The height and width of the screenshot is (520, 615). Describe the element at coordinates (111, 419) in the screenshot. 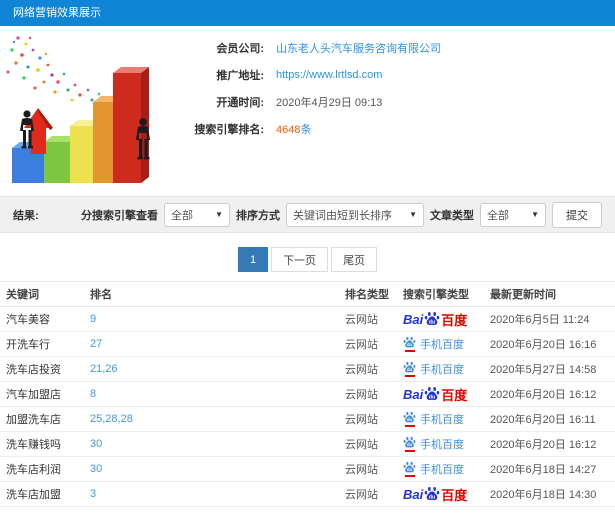

I see `rank-link: 25,28,28` at that location.